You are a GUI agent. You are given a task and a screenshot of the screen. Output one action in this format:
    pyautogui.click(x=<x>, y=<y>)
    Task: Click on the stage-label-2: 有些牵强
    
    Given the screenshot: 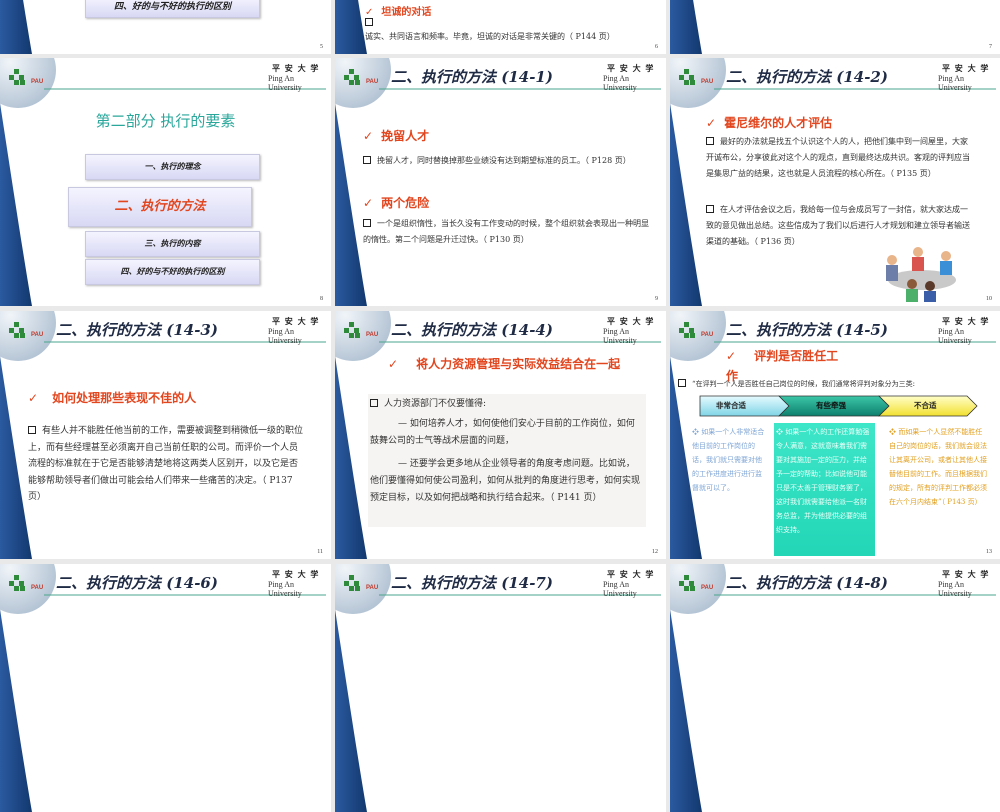 What is the action you would take?
    pyautogui.click(x=831, y=405)
    